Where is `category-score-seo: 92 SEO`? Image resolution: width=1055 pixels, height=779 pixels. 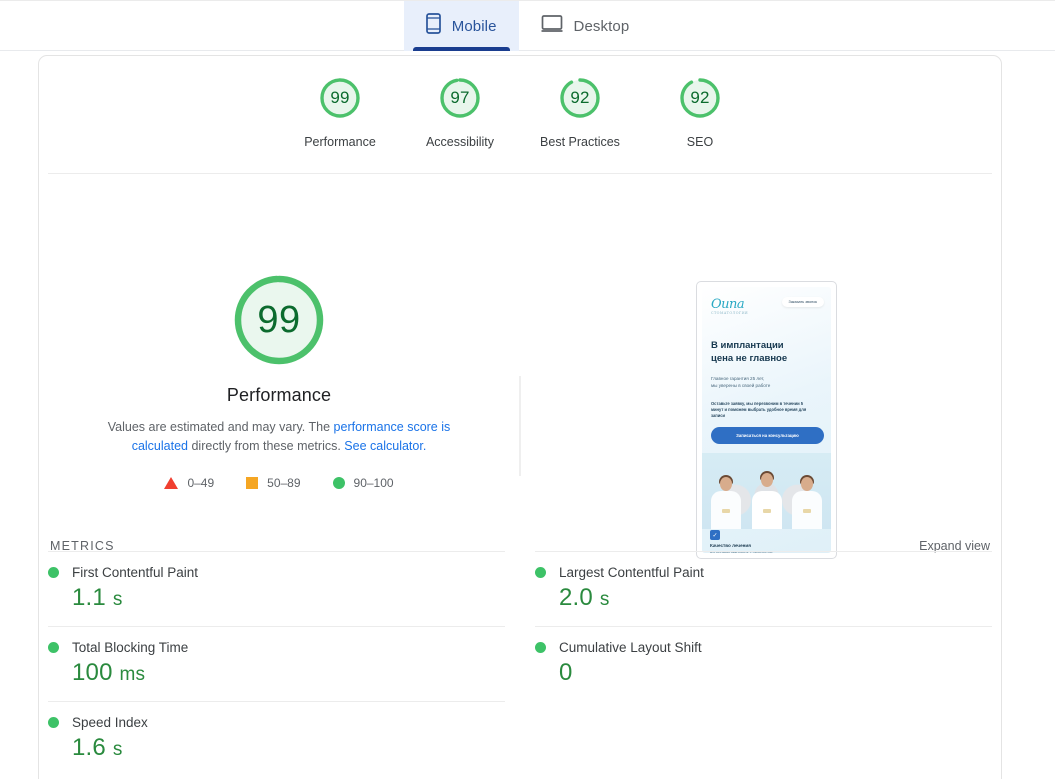 category-score-seo: 92 SEO is located at coordinates (700, 123).